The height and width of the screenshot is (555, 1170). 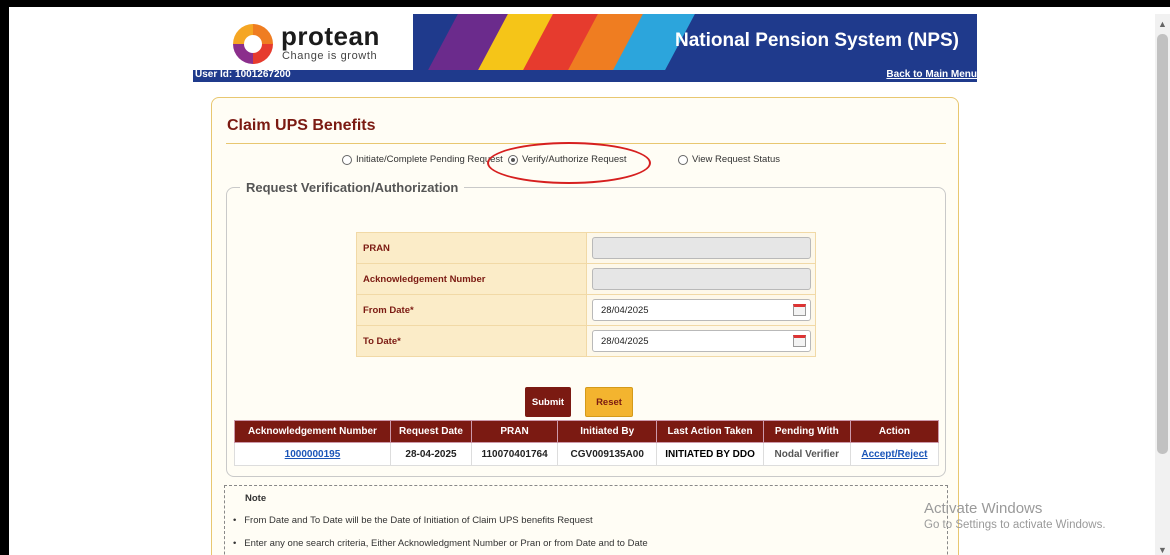 What do you see at coordinates (585, 3) in the screenshot?
I see `window-top-border` at bounding box center [585, 3].